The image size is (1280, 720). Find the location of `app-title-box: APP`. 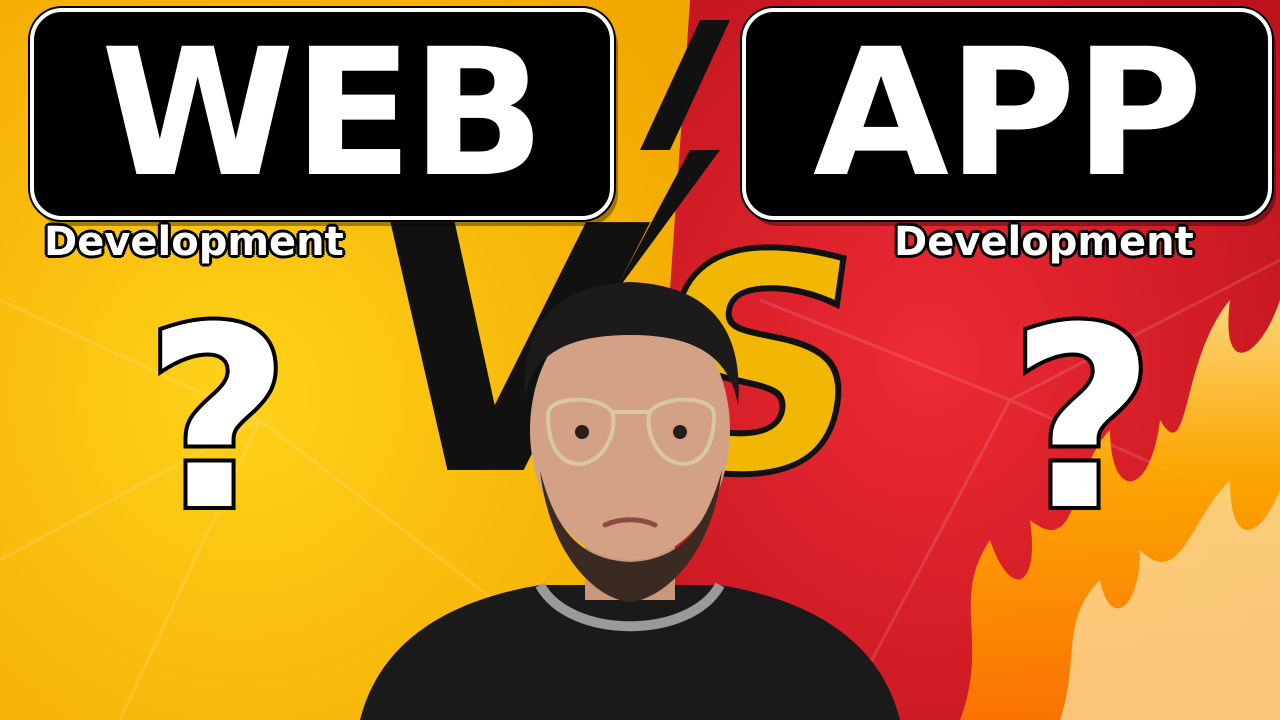

app-title-box: APP is located at coordinates (1007, 114).